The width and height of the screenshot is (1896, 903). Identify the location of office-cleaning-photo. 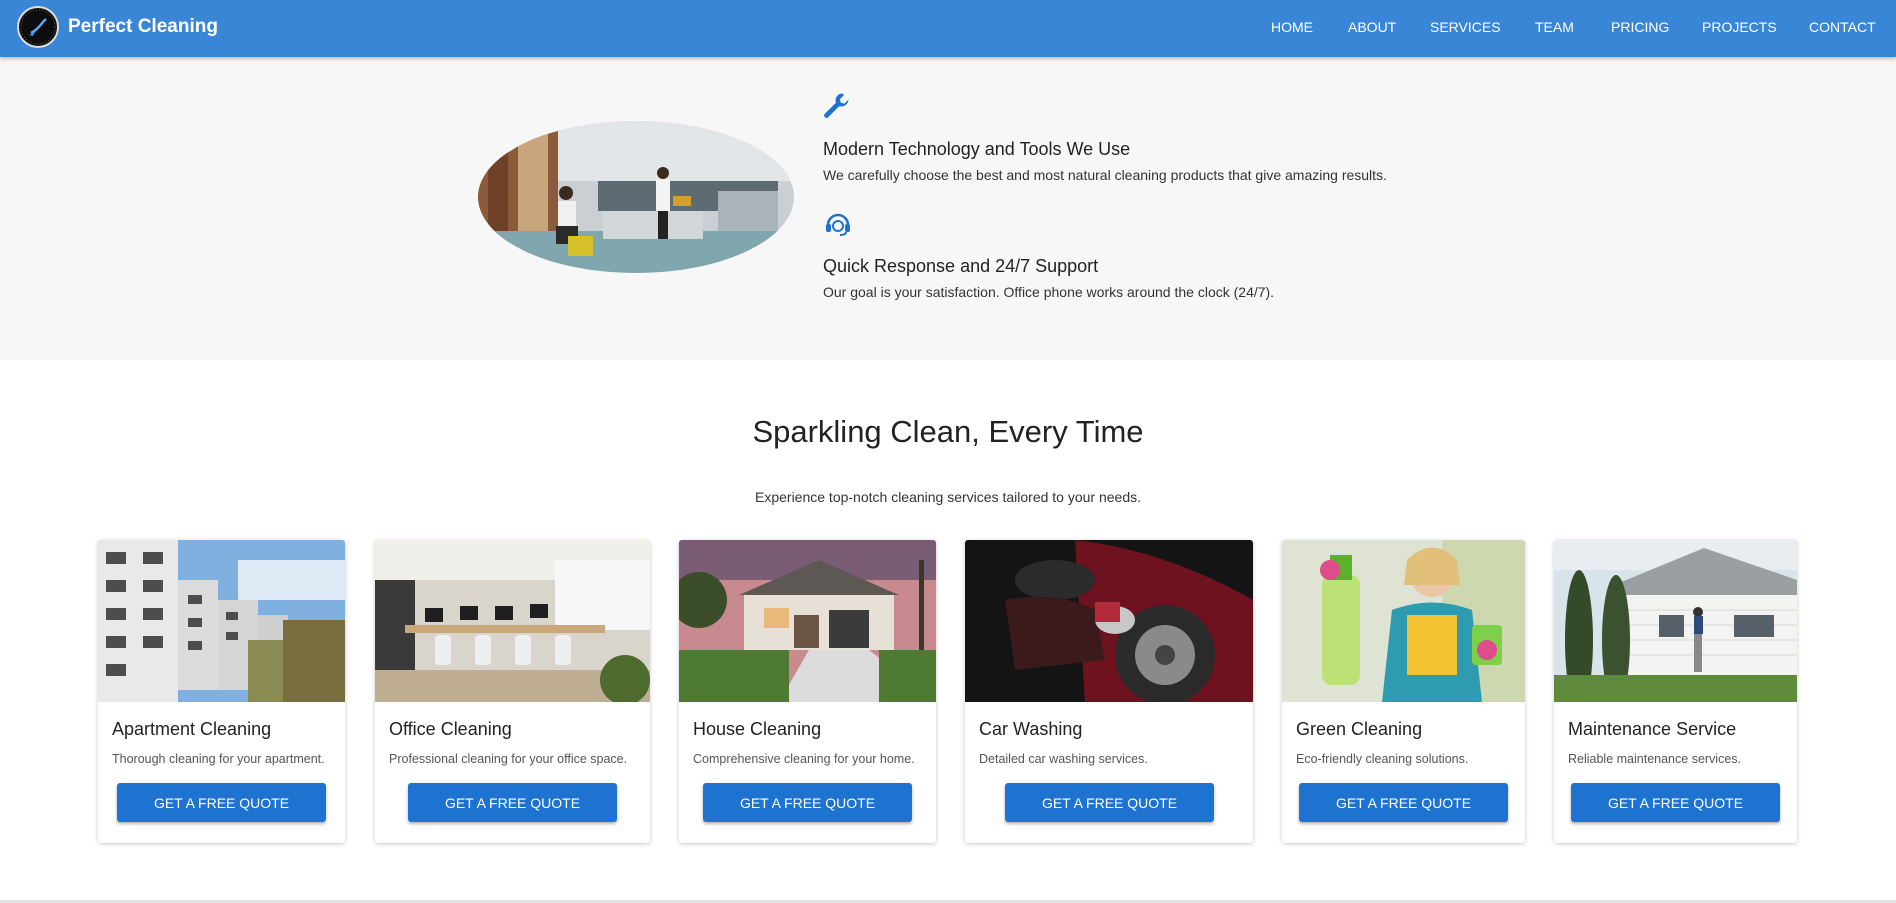
(636, 197).